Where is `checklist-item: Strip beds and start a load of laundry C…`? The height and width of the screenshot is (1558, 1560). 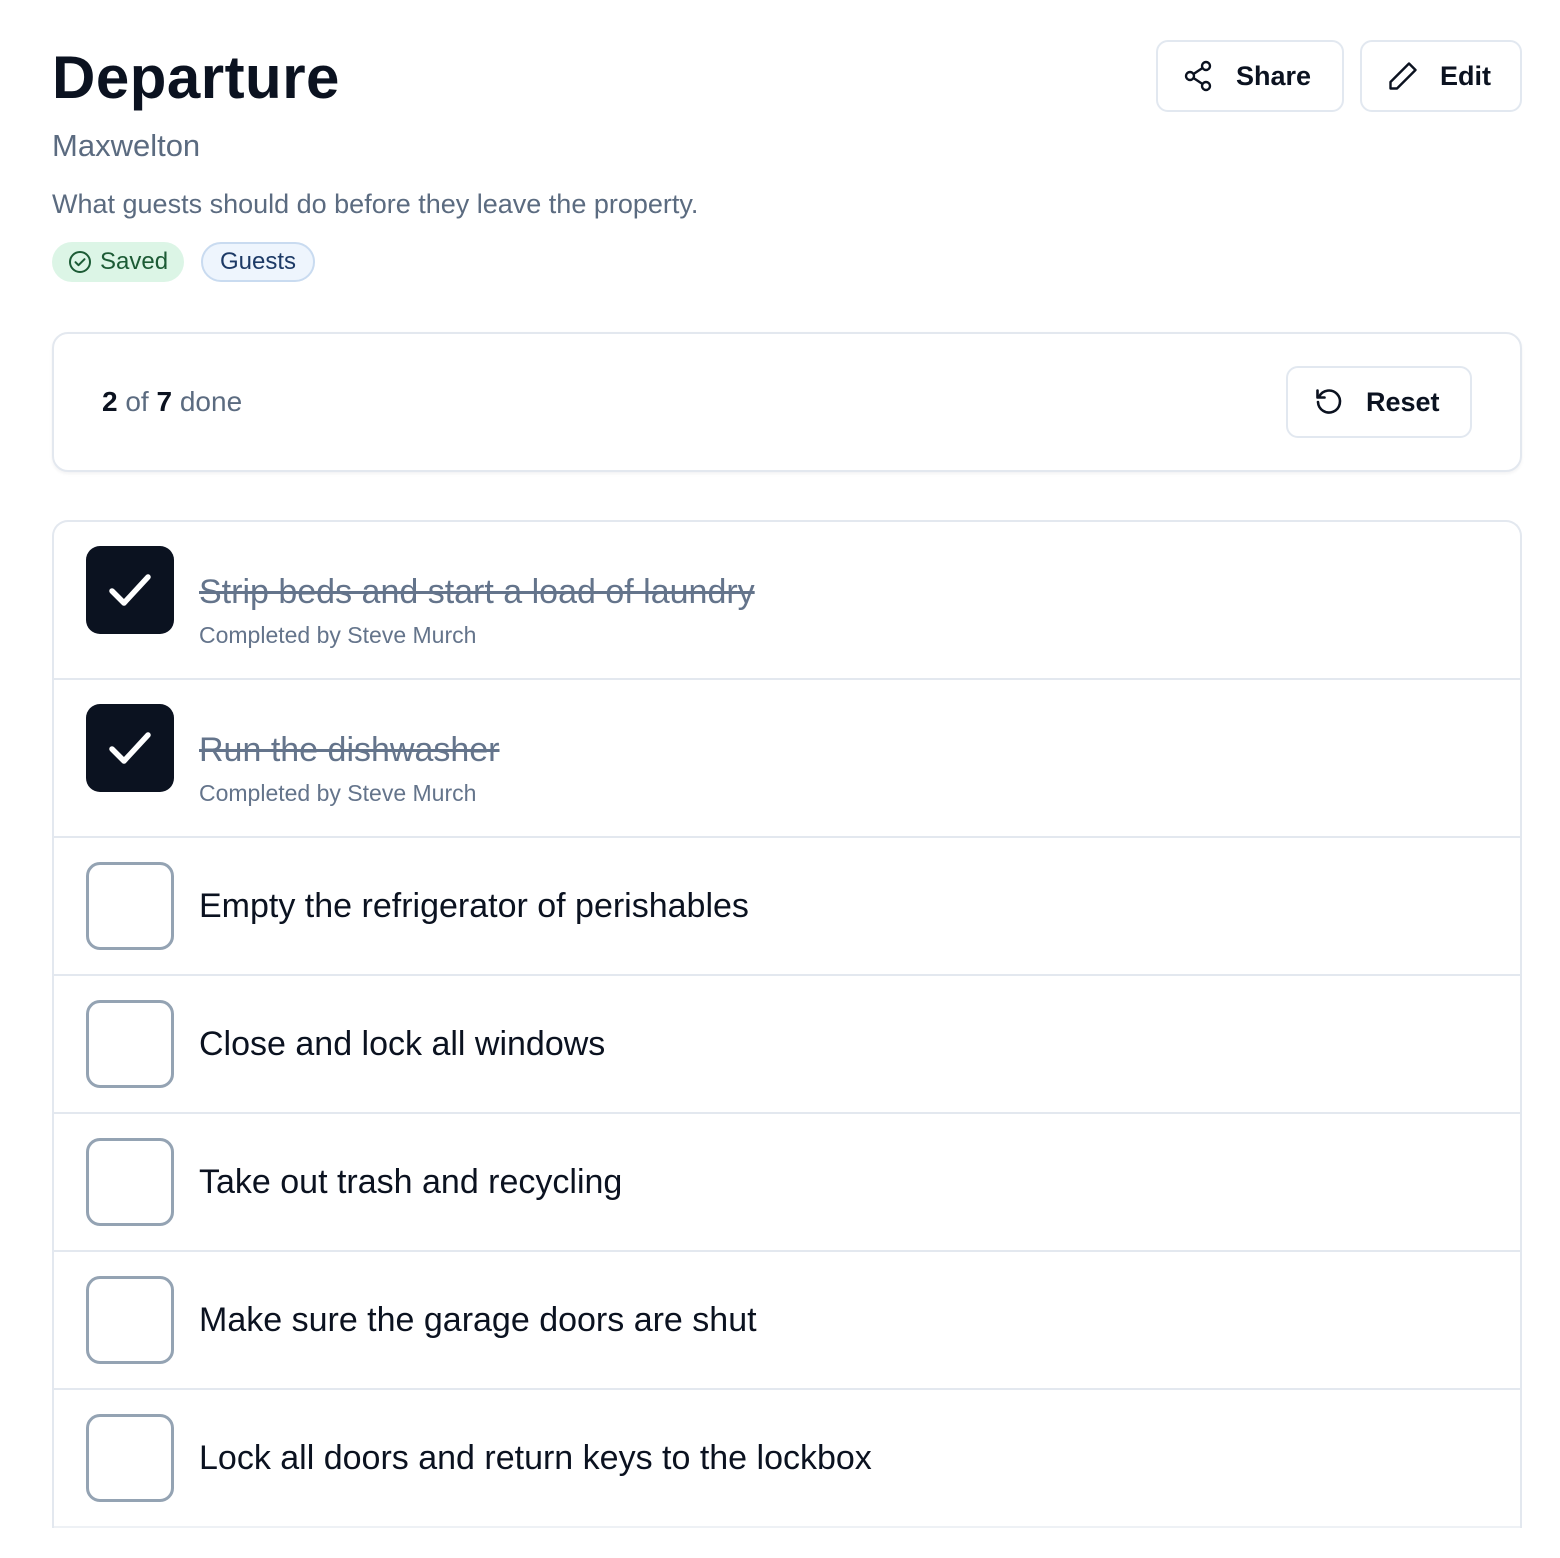
checklist-item: Strip beds and start a load of laundry C… is located at coordinates (787, 601).